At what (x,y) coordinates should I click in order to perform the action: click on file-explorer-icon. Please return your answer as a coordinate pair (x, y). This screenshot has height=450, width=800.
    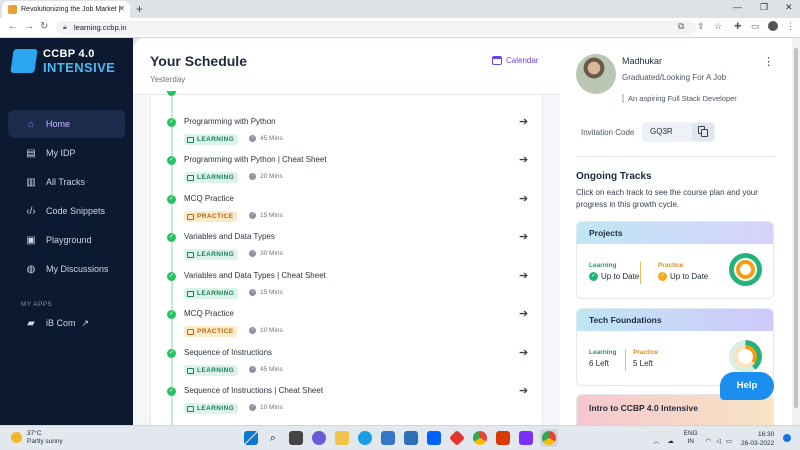
    Looking at the image, I should click on (342, 438).